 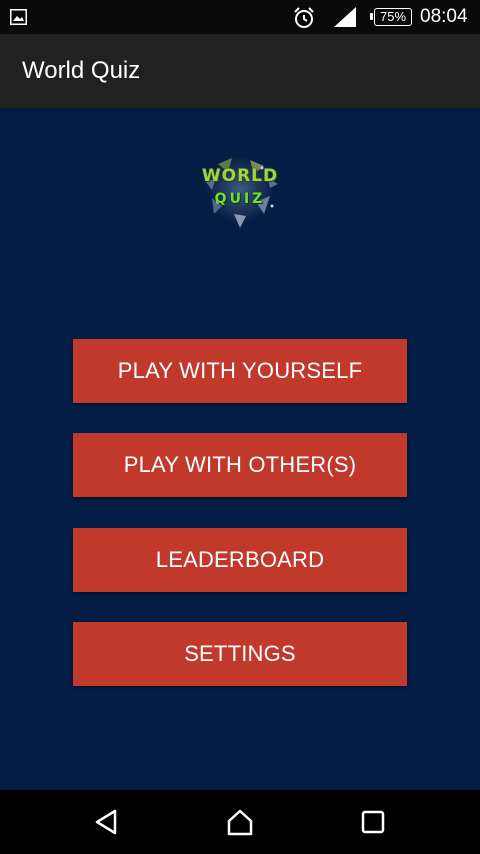 I want to click on status-time: 08:04, so click(x=444, y=16).